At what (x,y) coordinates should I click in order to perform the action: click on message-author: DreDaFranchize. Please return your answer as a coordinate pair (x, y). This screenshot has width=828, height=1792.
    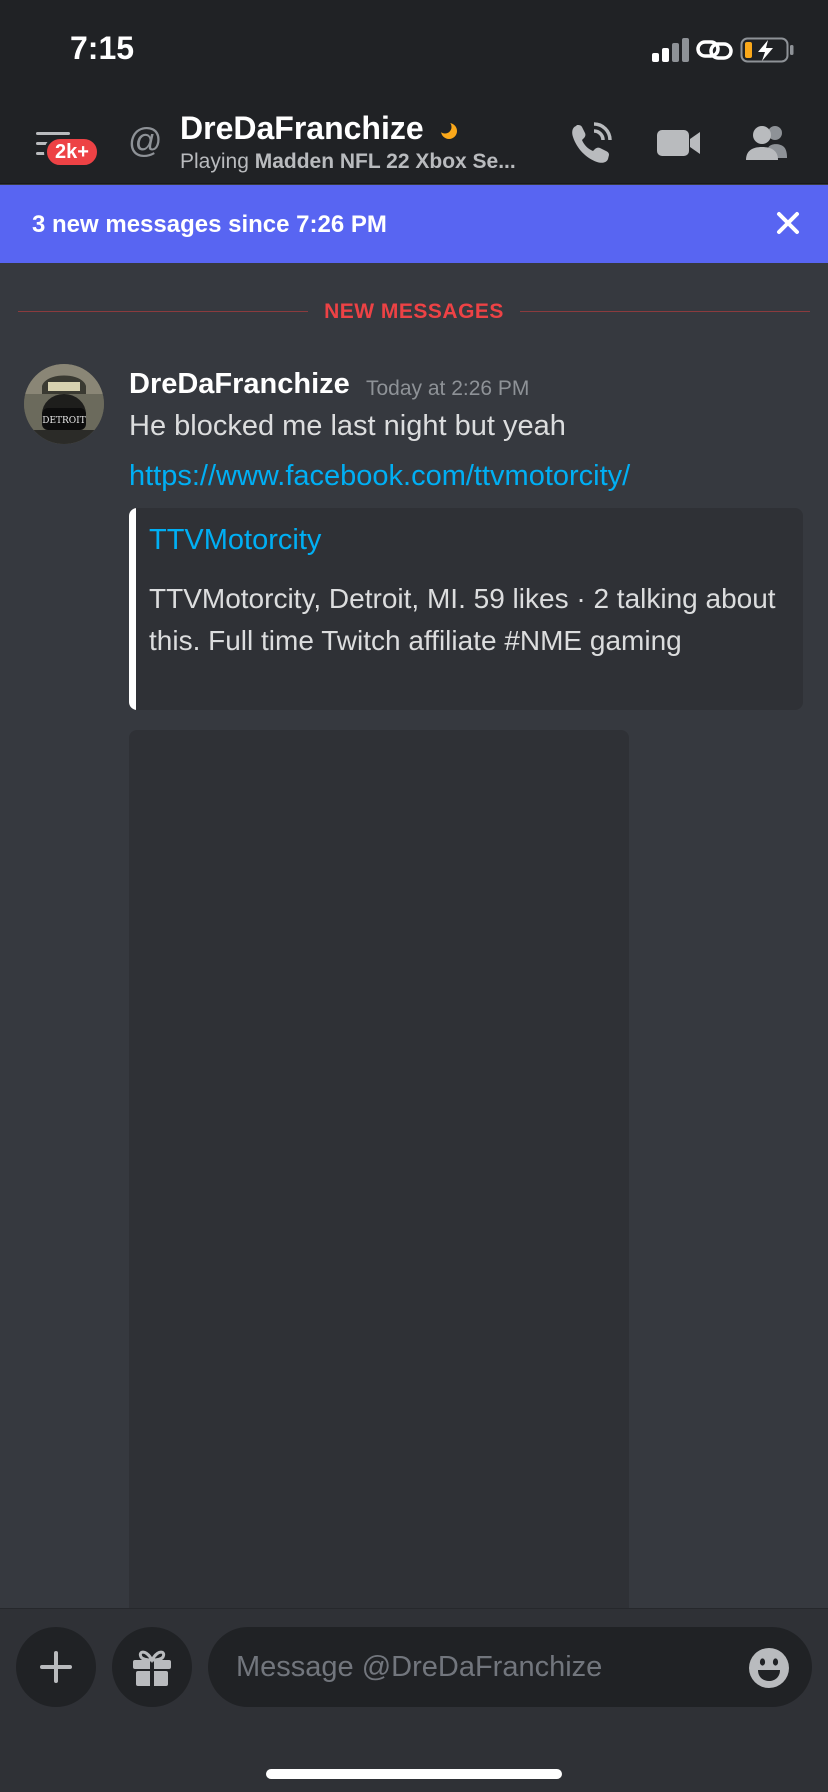
    Looking at the image, I should click on (239, 384).